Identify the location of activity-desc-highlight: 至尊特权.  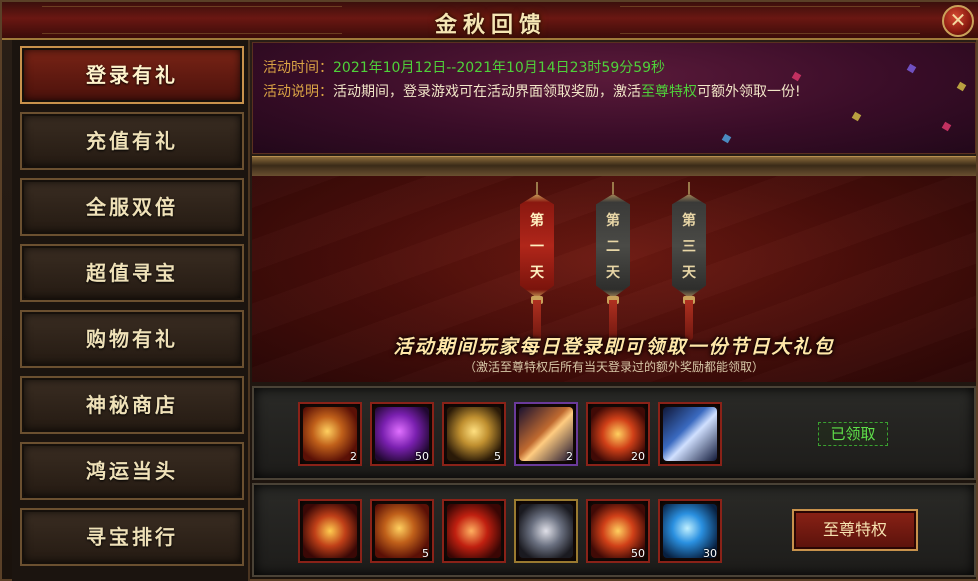
(669, 92).